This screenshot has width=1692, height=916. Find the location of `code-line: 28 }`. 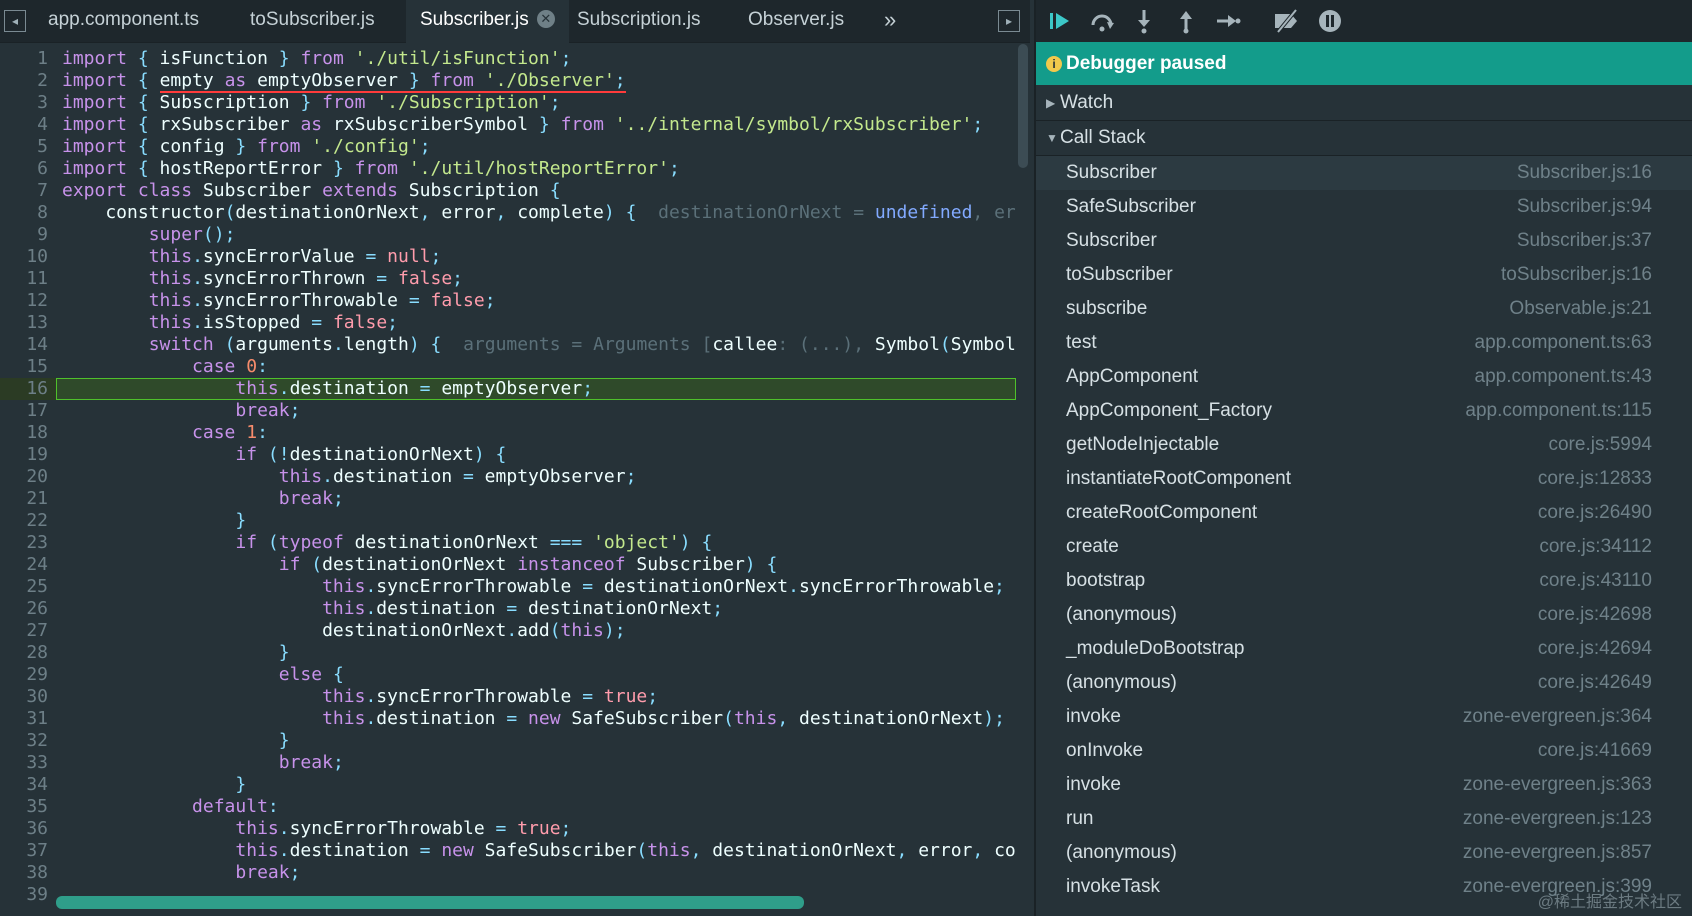

code-line: 28 } is located at coordinates (508, 653).